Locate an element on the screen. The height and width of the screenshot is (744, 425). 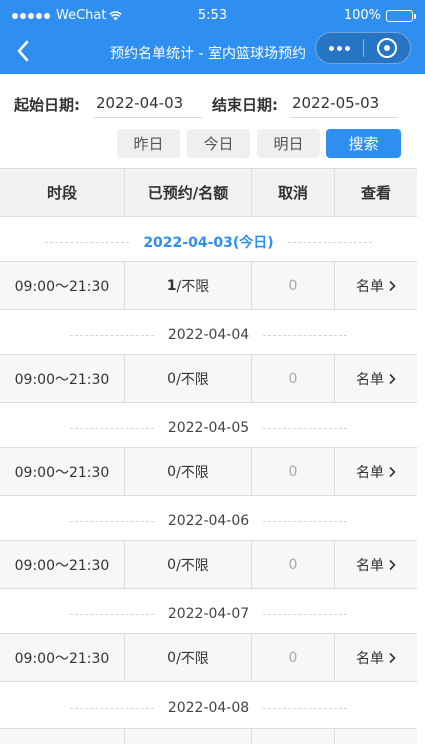
table-row-partial is located at coordinates (208, 736).